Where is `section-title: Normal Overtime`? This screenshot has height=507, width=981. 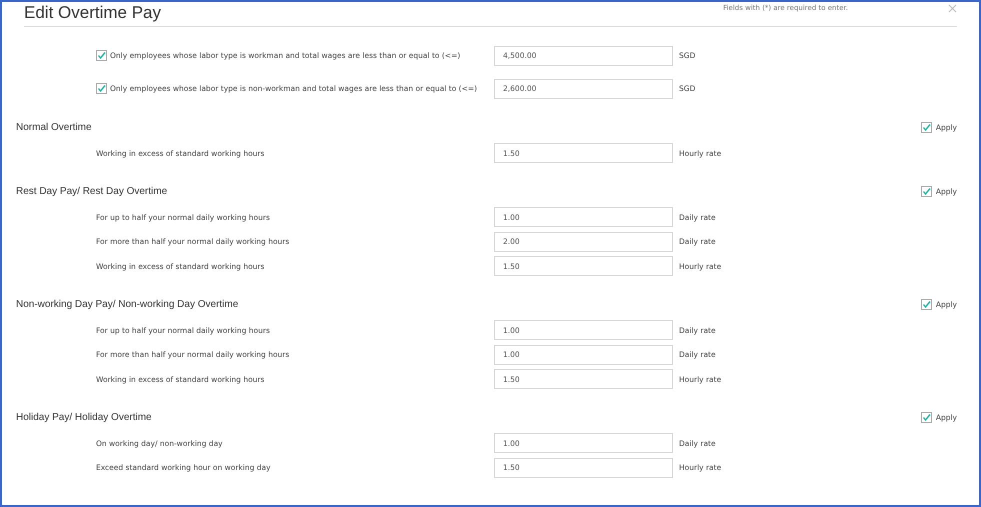 section-title: Normal Overtime is located at coordinates (54, 127).